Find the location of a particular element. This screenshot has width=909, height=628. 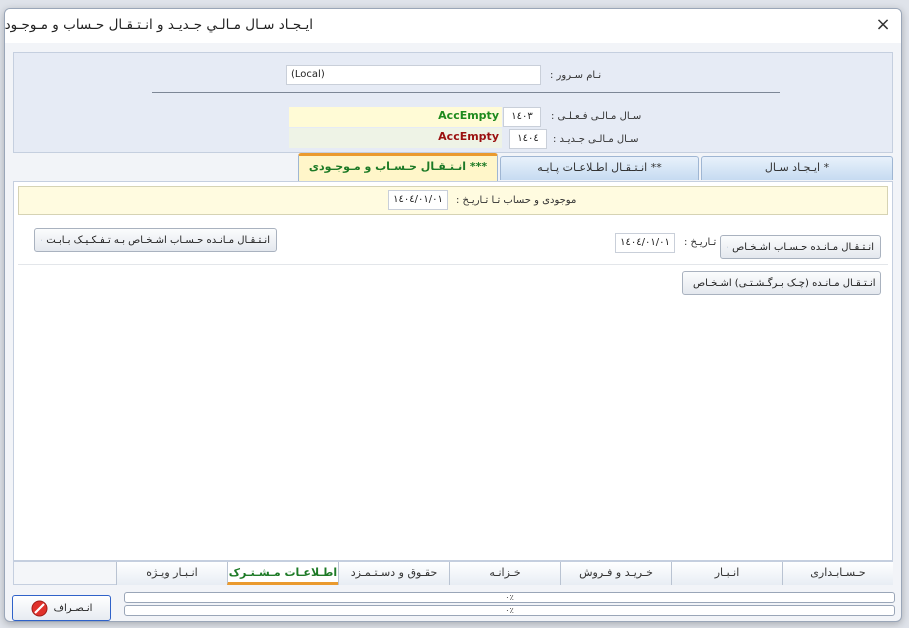

progress-2-text: ۰٪ is located at coordinates (509, 610).